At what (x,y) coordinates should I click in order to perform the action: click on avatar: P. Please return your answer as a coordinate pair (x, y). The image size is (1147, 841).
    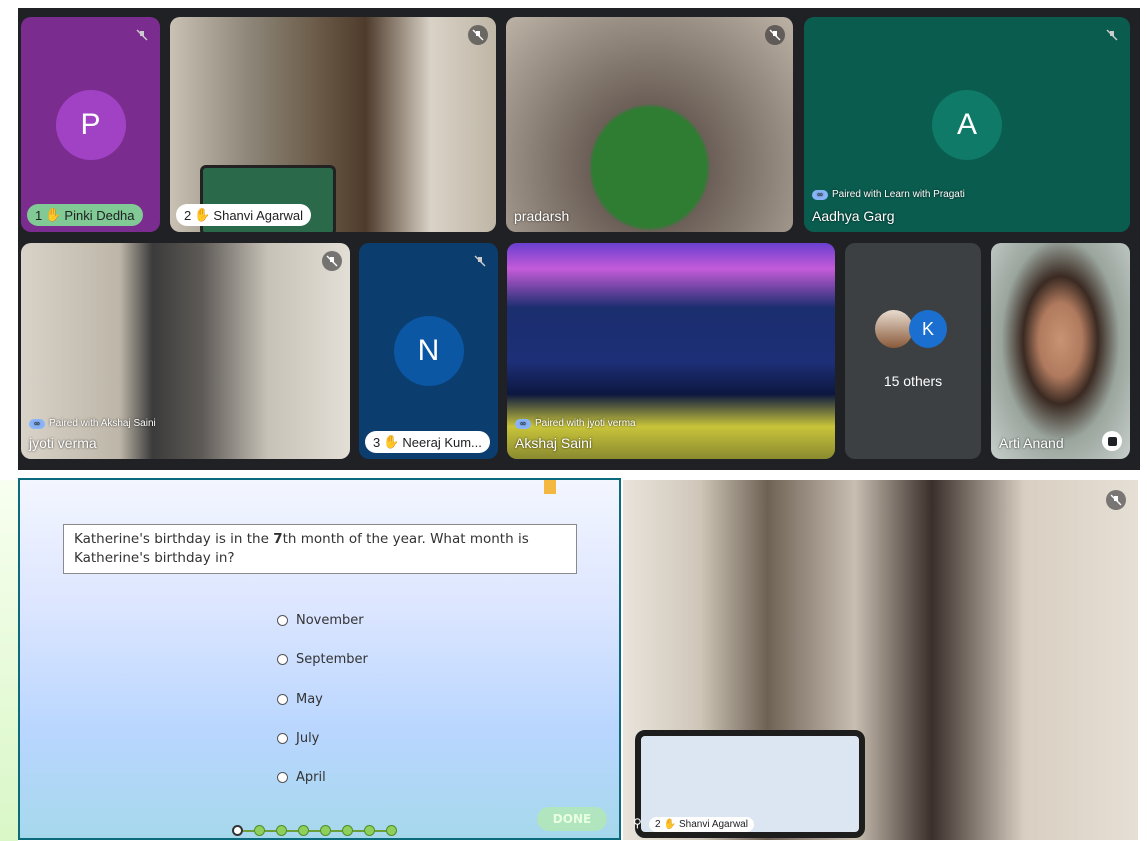
    Looking at the image, I should click on (90, 124).